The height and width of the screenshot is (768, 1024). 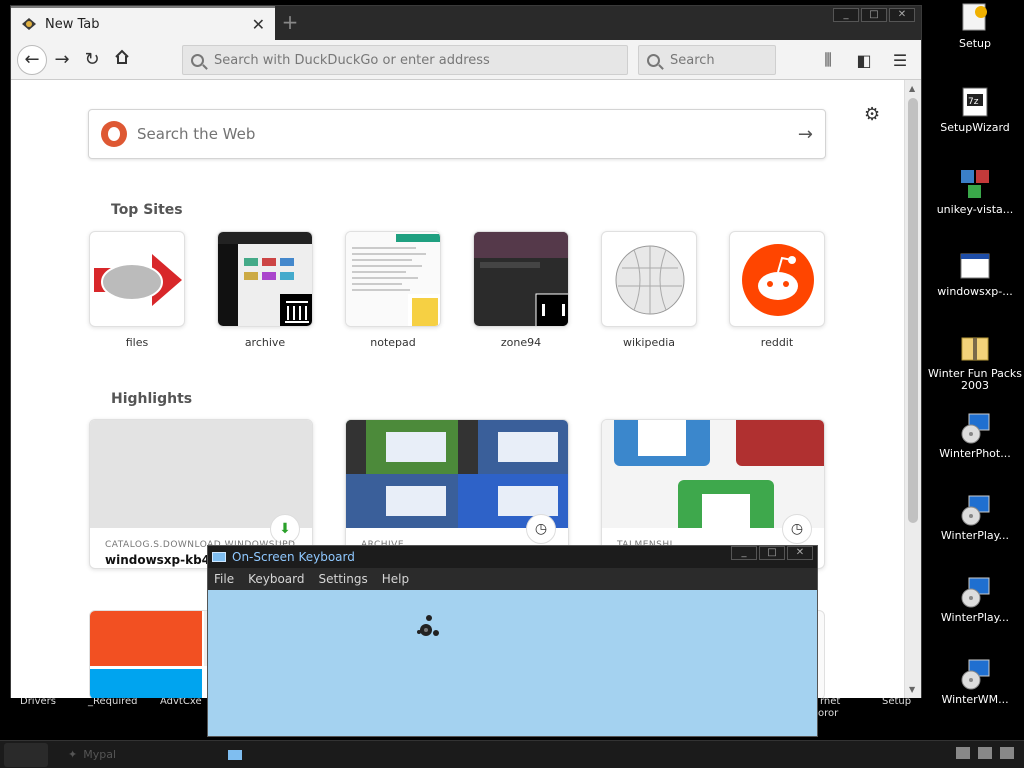 What do you see at coordinates (707, 60) in the screenshot?
I see `search-bar: Search` at bounding box center [707, 60].